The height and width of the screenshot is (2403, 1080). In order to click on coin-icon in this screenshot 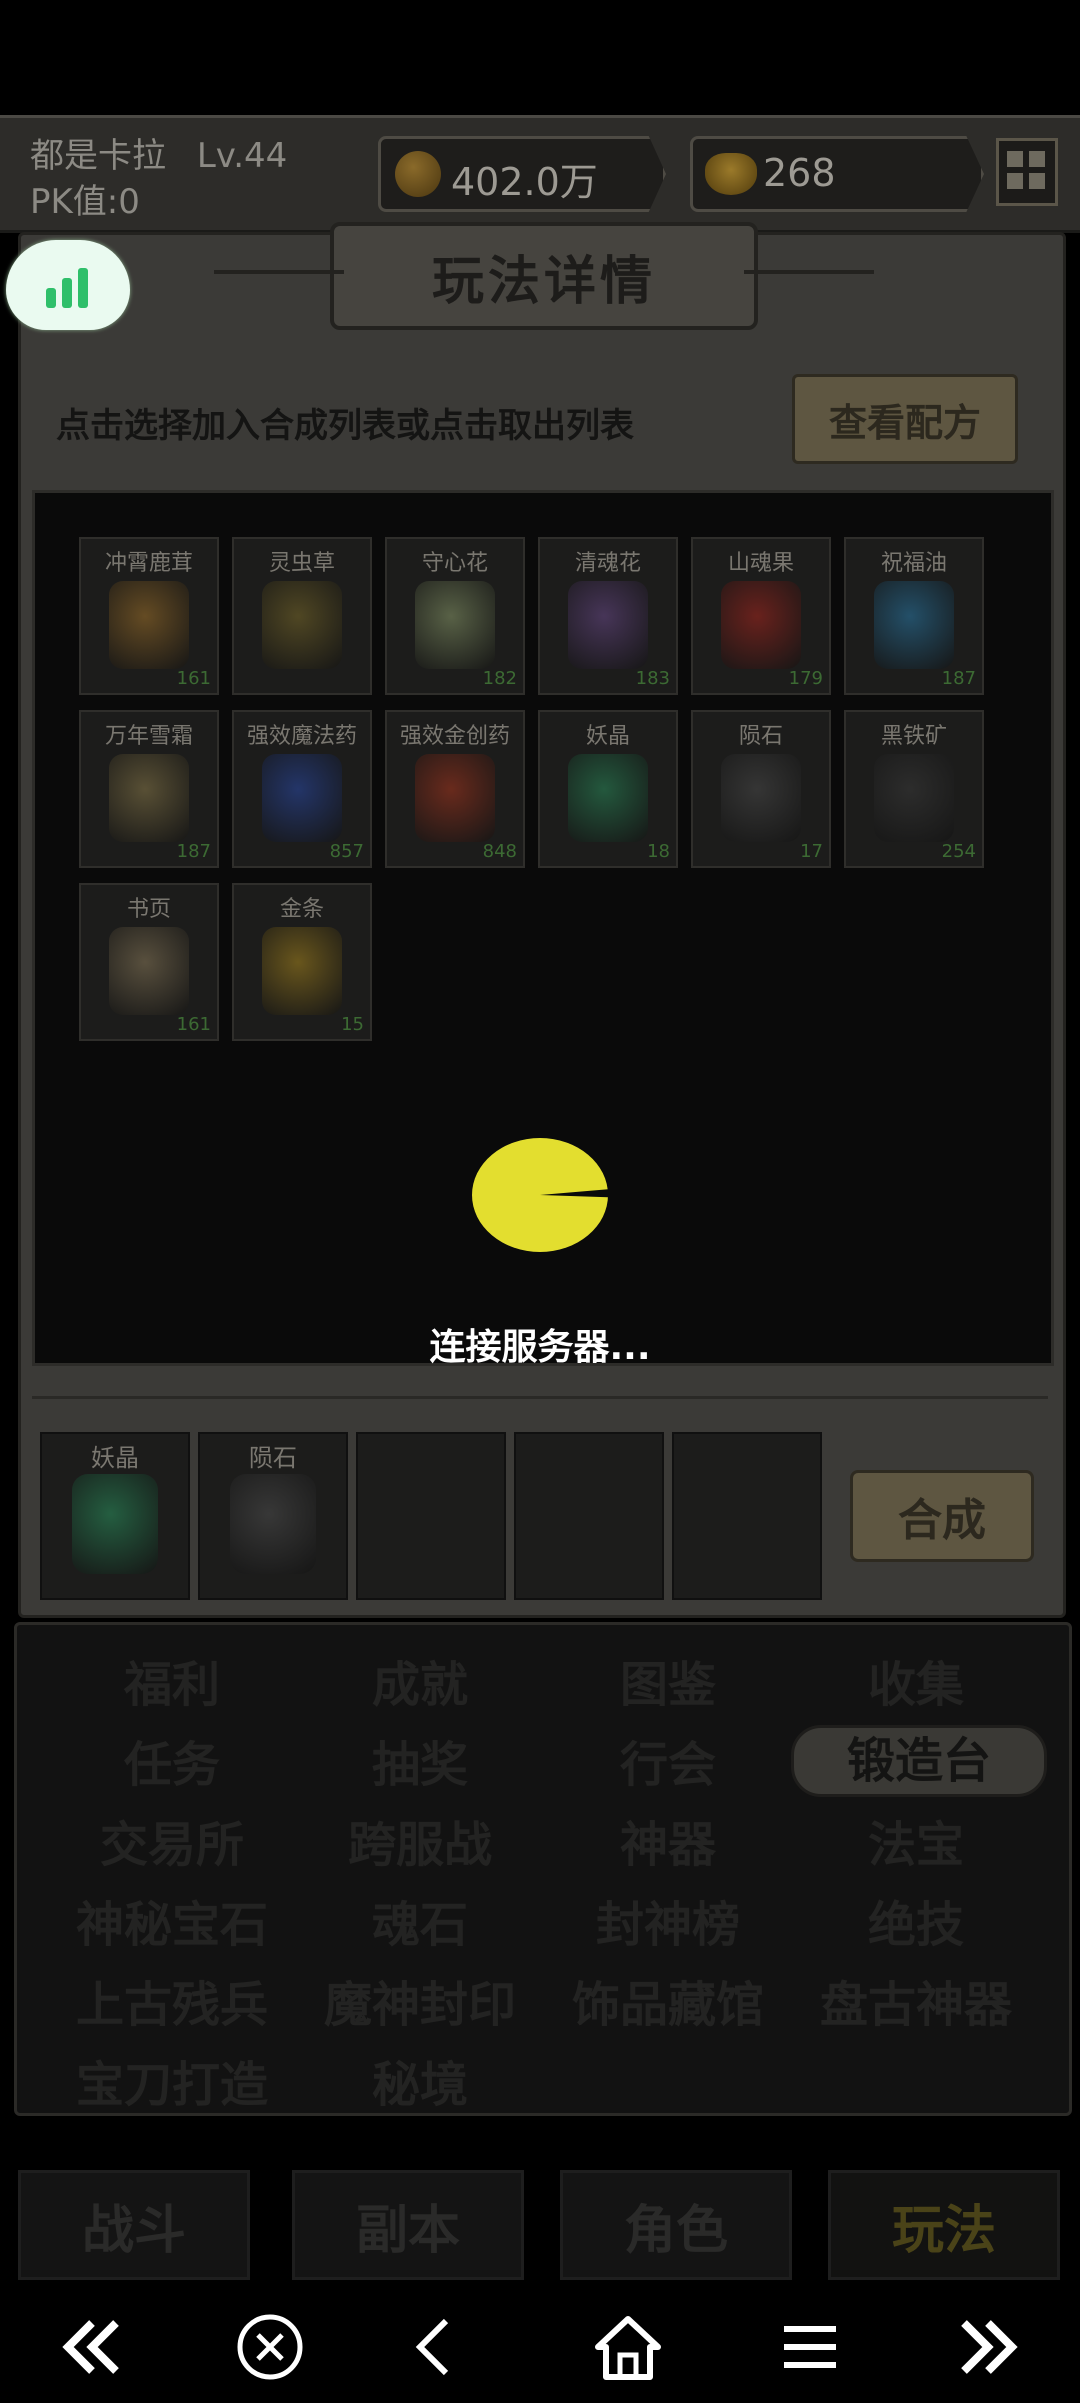, I will do `click(418, 174)`.